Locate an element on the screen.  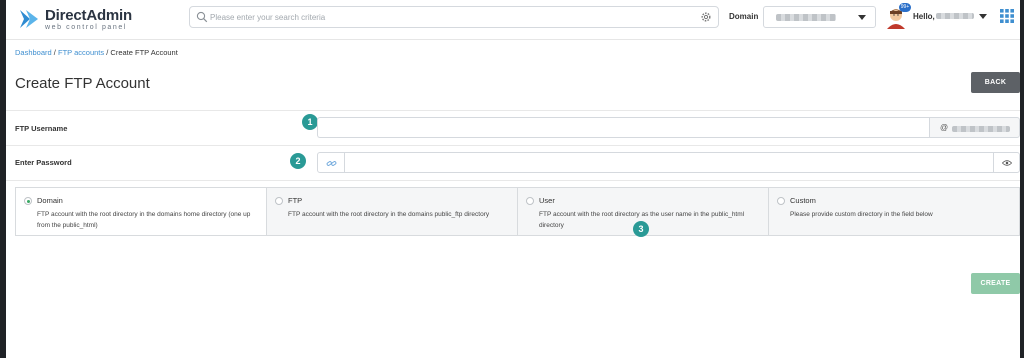
link-icon is located at coordinates (331, 163).